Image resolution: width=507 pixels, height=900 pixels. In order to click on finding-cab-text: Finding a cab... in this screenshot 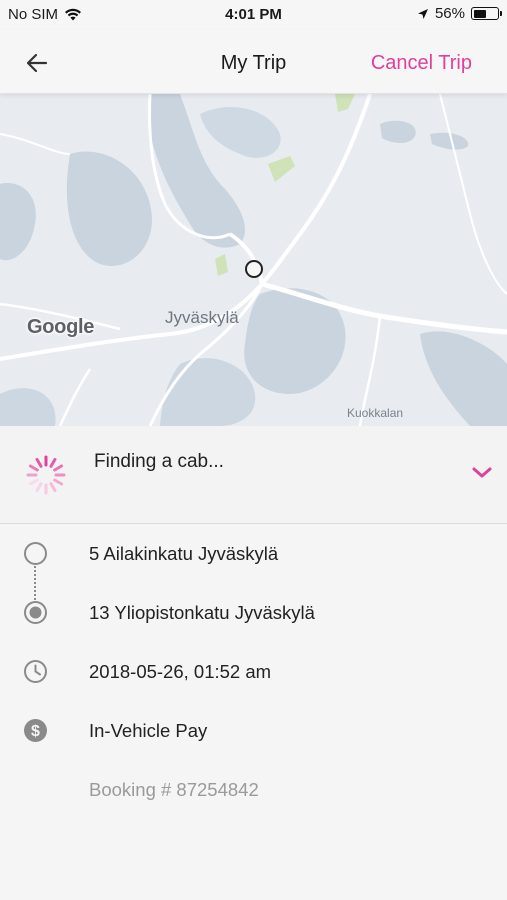, I will do `click(159, 461)`.